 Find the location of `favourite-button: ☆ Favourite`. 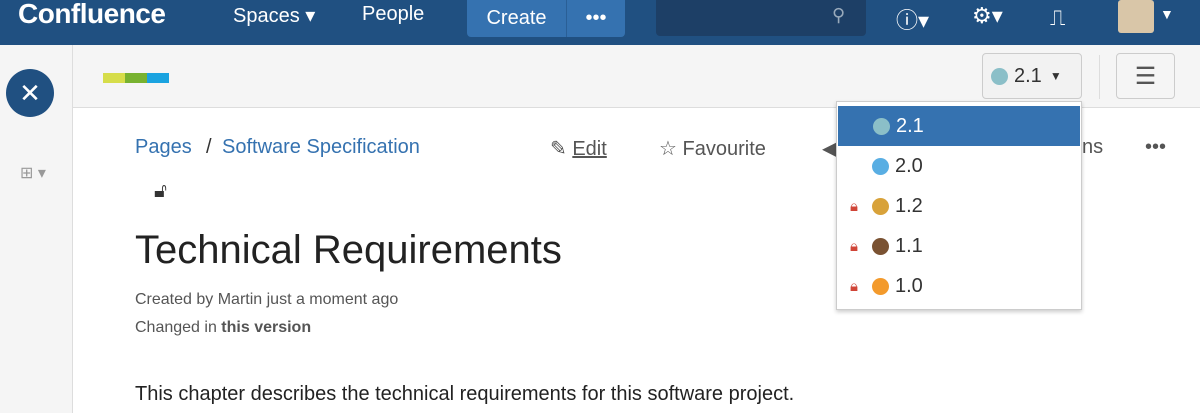

favourite-button: ☆ Favourite is located at coordinates (712, 148).